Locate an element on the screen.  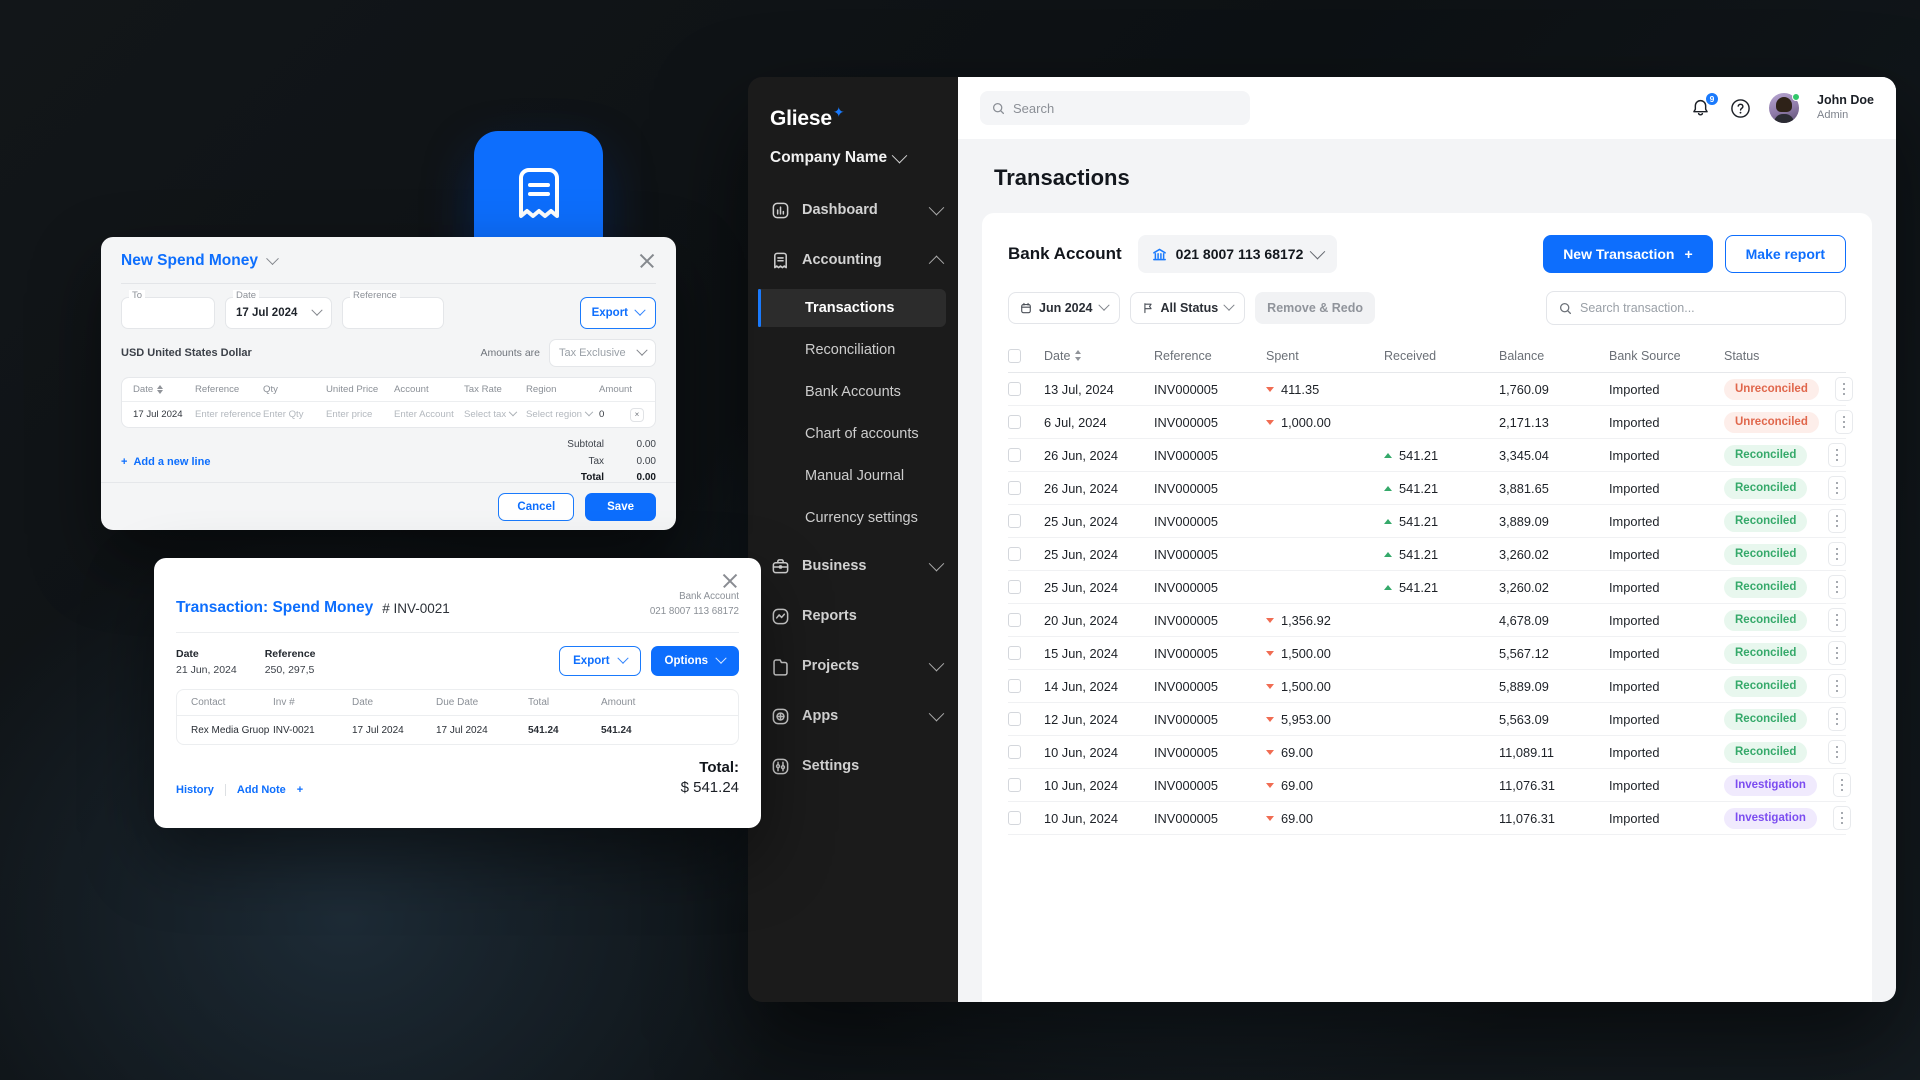
add-note-link: Add Note is located at coordinates (261, 790).